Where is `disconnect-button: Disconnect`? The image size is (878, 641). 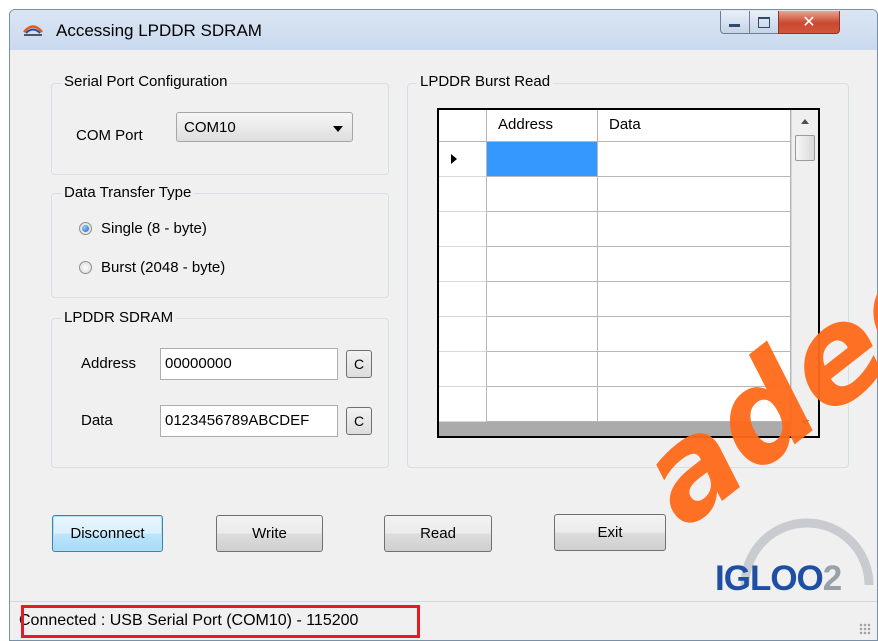
disconnect-button: Disconnect is located at coordinates (107, 533).